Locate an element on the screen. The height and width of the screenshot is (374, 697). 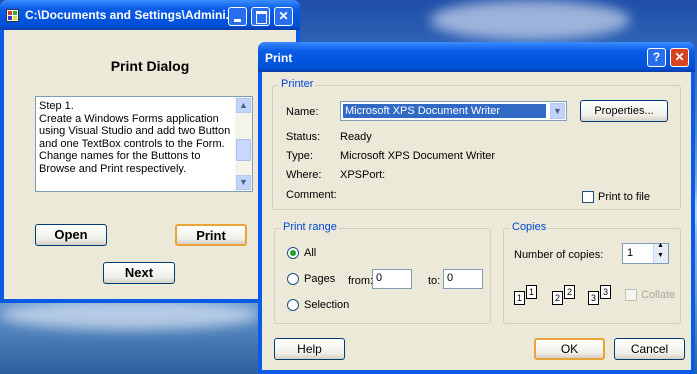
copies-group-label: Copies is located at coordinates (529, 227).